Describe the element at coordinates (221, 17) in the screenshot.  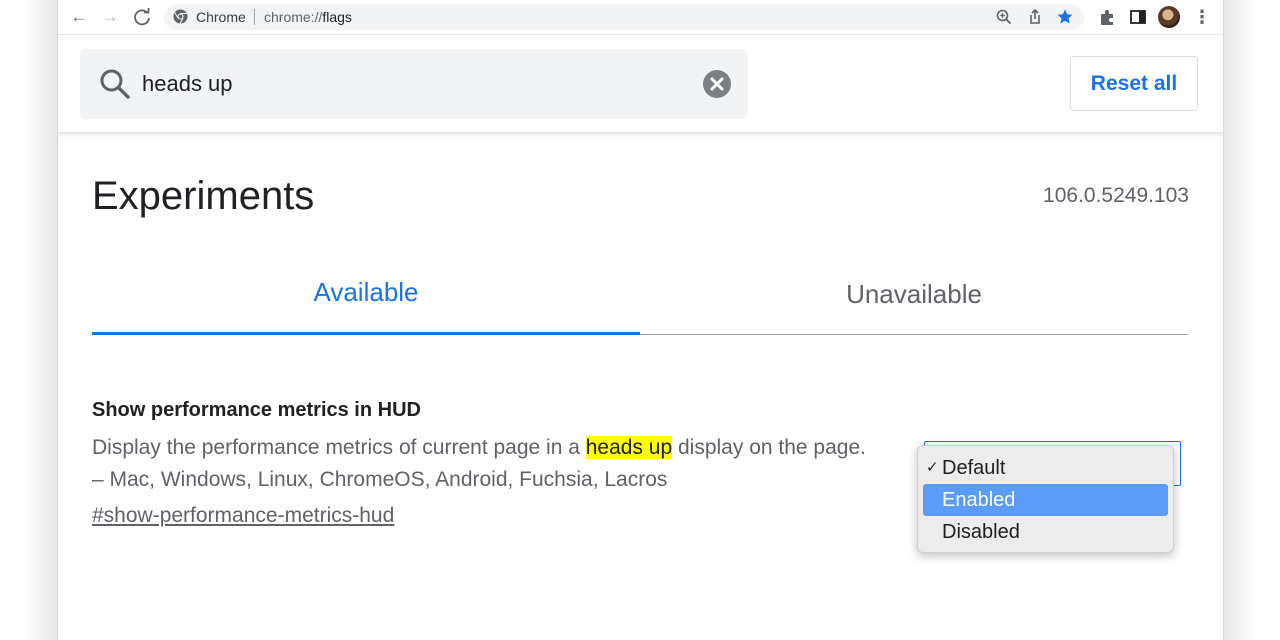
I see `site-chip: Chrome` at that location.